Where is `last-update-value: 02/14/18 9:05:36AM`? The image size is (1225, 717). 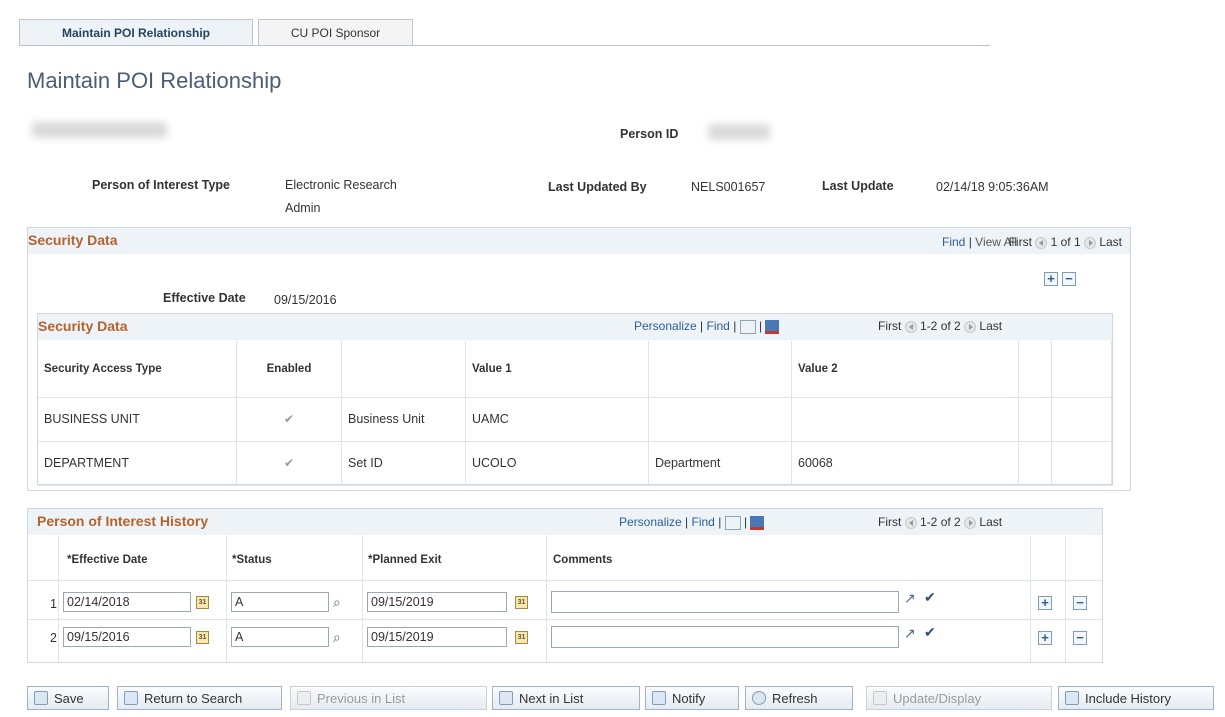
last-update-value: 02/14/18 9:05:36AM is located at coordinates (992, 187).